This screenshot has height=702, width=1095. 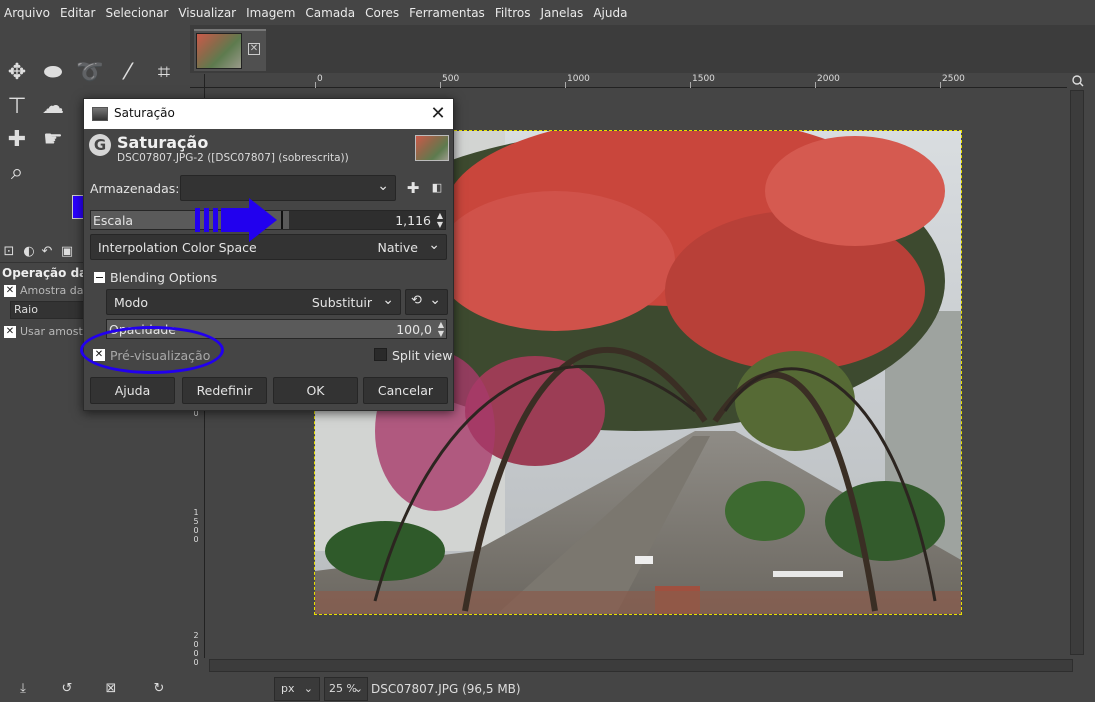 What do you see at coordinates (236, 220) in the screenshot?
I see `annotation-arrow-icon` at bounding box center [236, 220].